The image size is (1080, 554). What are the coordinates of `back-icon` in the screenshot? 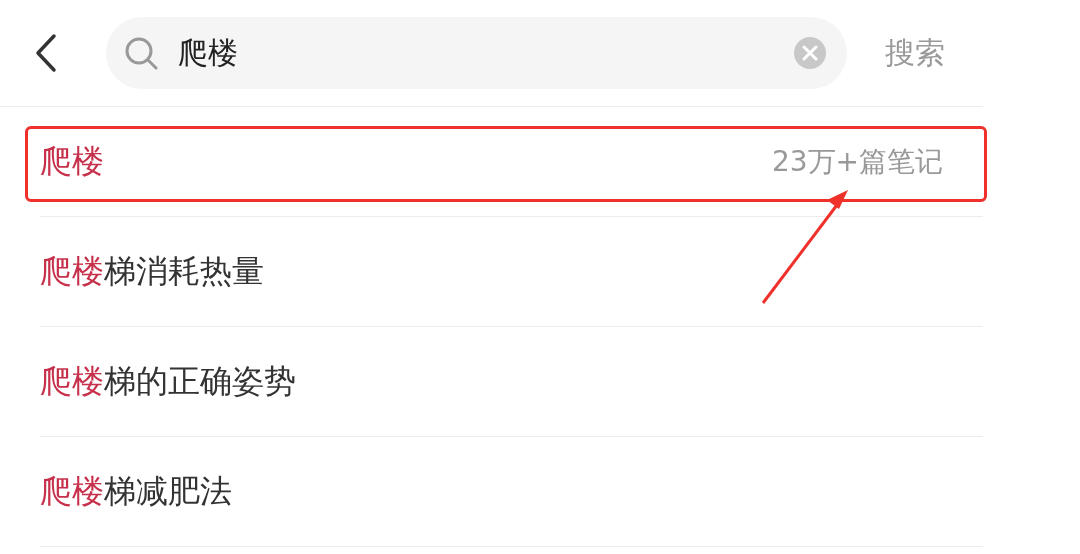 It's located at (46, 53).